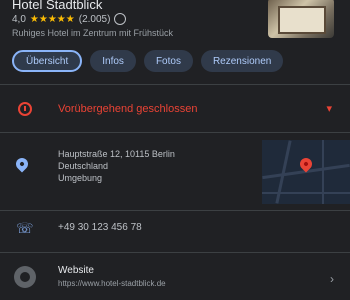  What do you see at coordinates (113, 61) in the screenshot?
I see `chip-info: Infos` at bounding box center [113, 61].